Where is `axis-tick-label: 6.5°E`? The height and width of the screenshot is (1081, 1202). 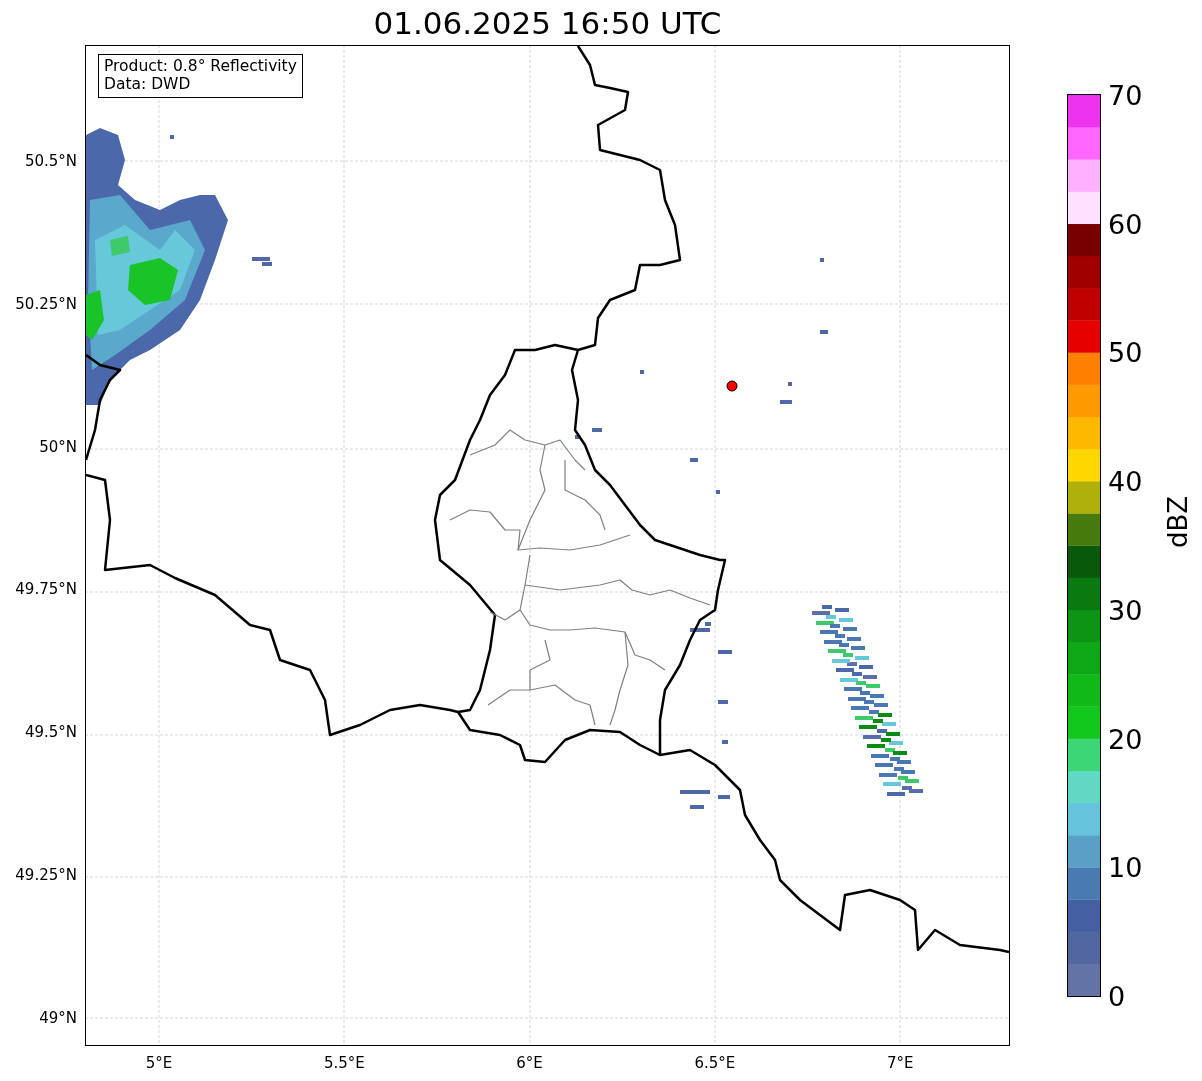 axis-tick-label: 6.5°E is located at coordinates (715, 1063).